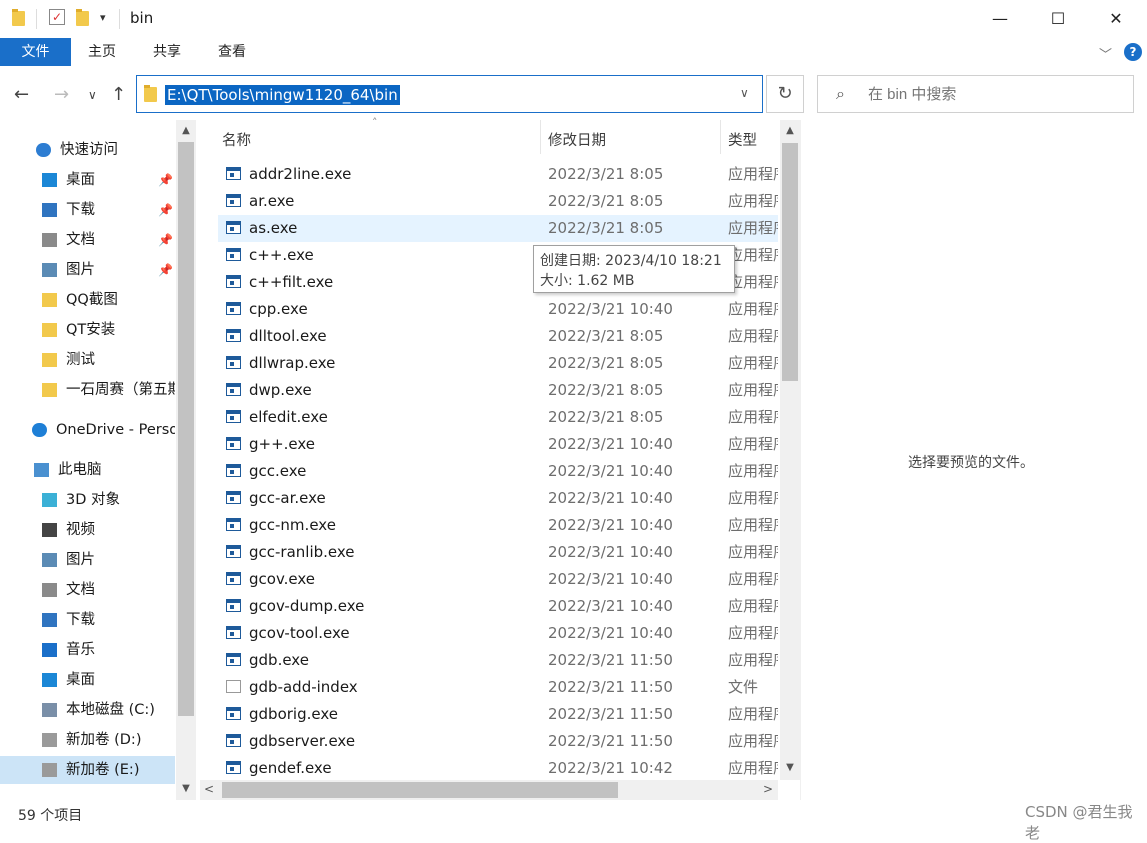 This screenshot has width=1147, height=843. I want to click on tab-file: 文件, so click(35, 52).